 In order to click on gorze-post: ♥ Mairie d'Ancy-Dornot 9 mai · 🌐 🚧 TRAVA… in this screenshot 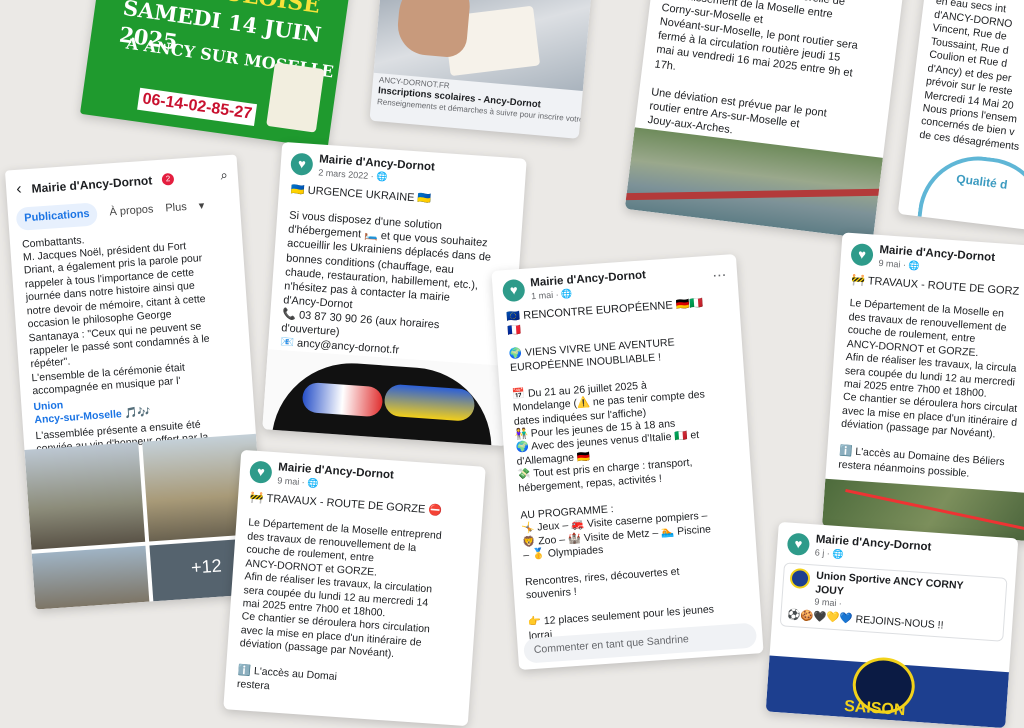, I will do `click(354, 588)`.